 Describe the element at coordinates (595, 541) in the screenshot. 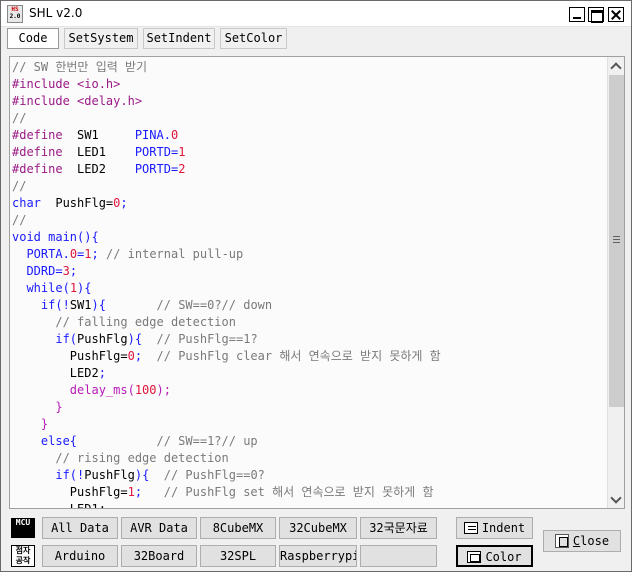

I see `close-label-rest: lose` at that location.